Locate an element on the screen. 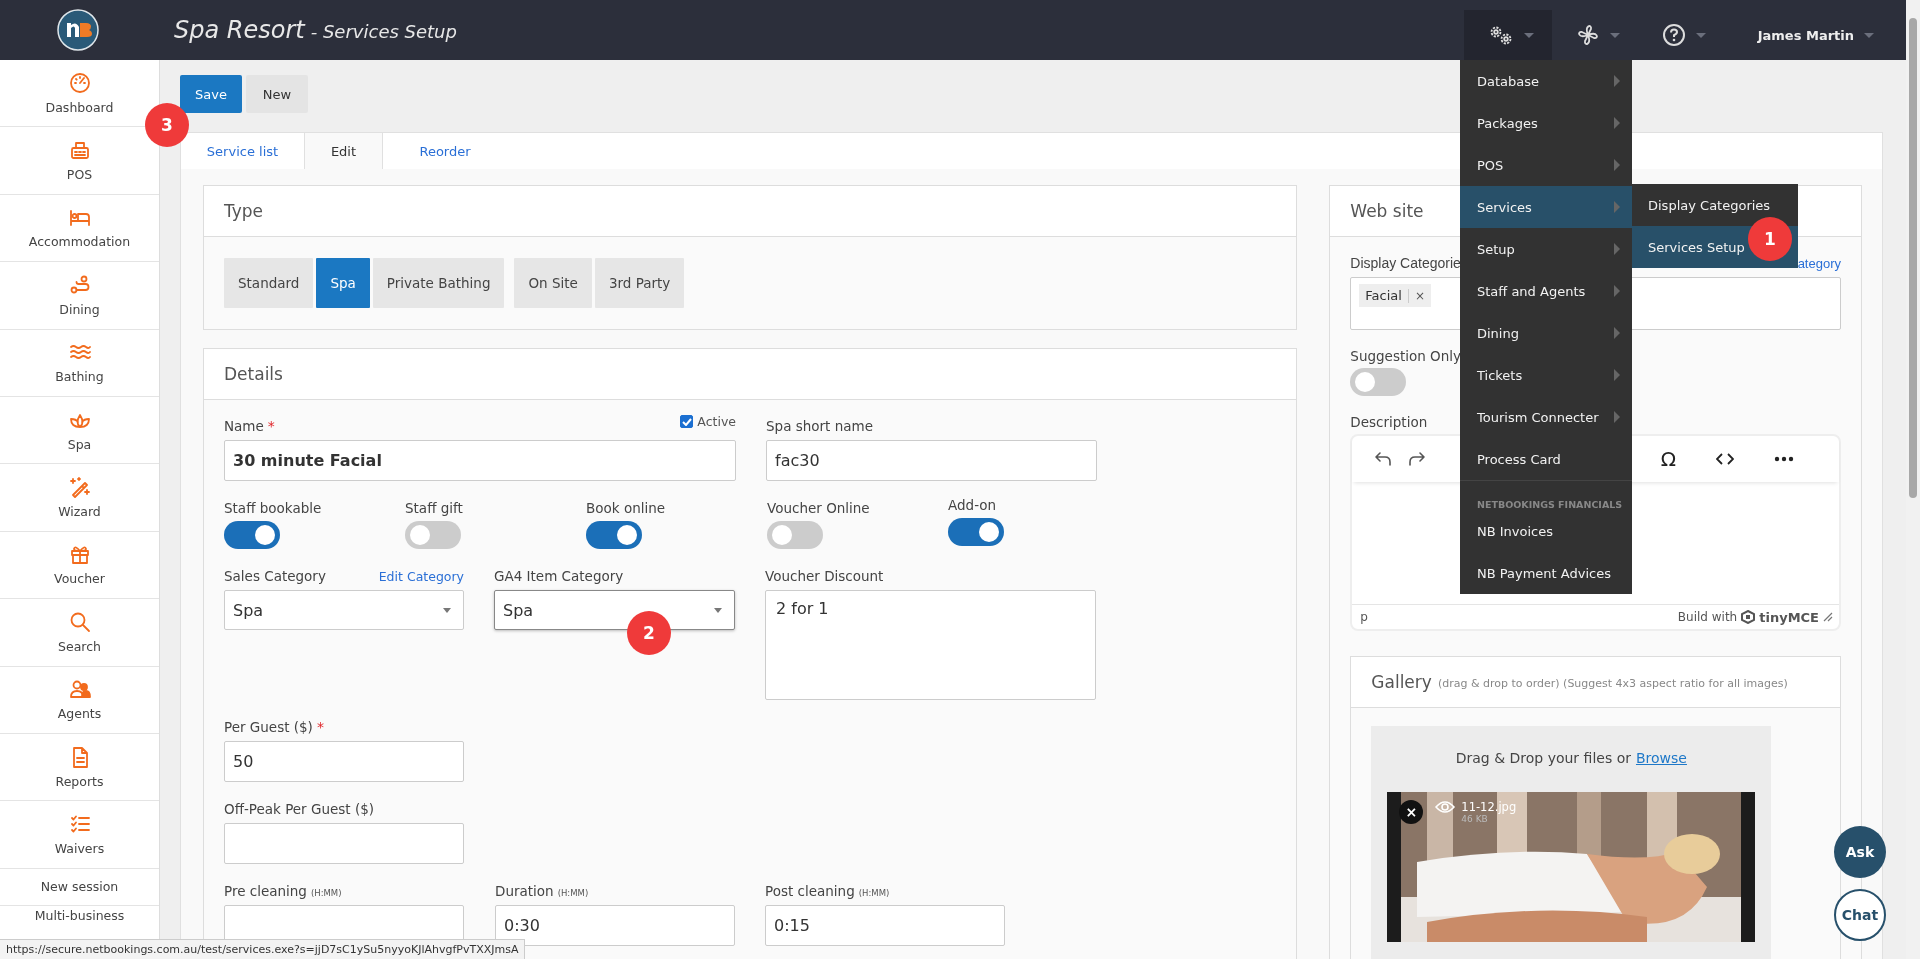 The height and width of the screenshot is (959, 1920). brand-name: tinyMCE is located at coordinates (1789, 617).